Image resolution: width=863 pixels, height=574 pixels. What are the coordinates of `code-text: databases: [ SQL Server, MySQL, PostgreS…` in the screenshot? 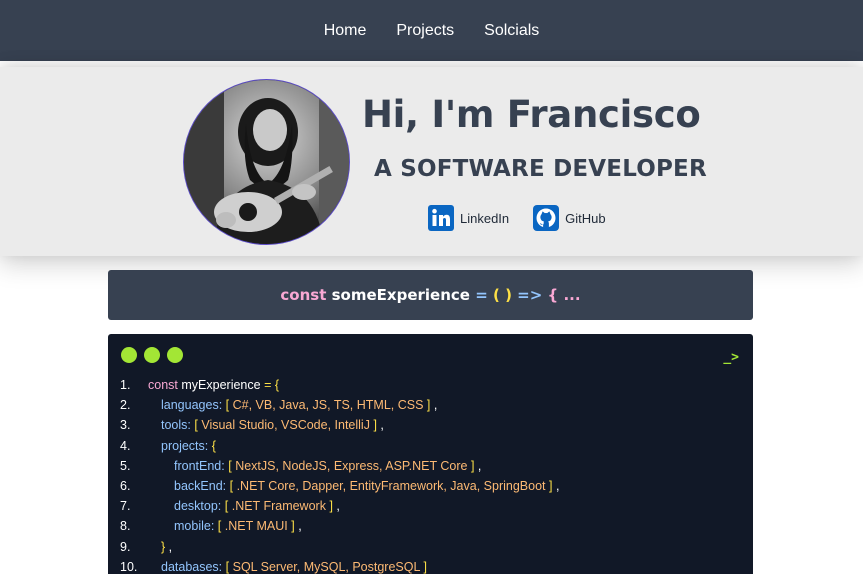 It's located at (287, 567).